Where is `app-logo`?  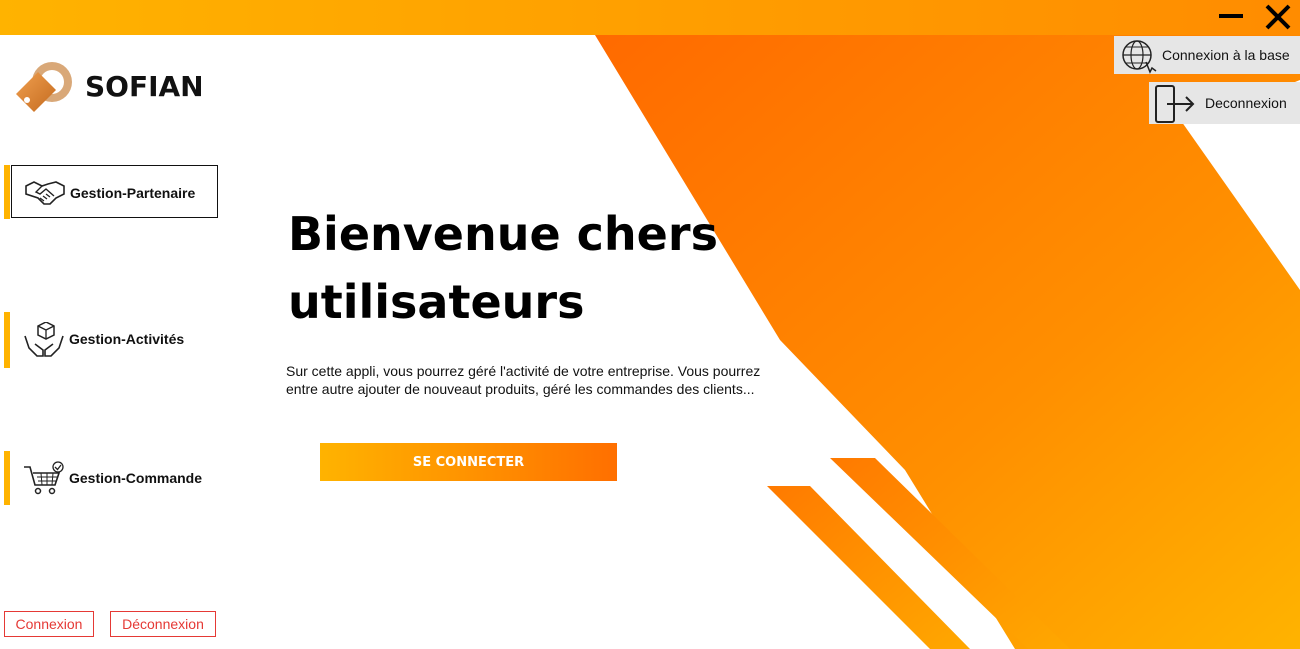
app-logo is located at coordinates (44, 89).